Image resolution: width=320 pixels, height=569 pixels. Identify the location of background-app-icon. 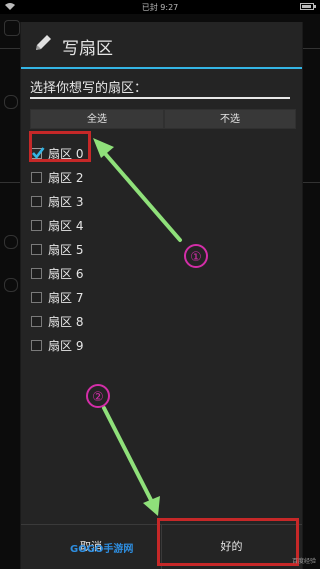
(12, 28).